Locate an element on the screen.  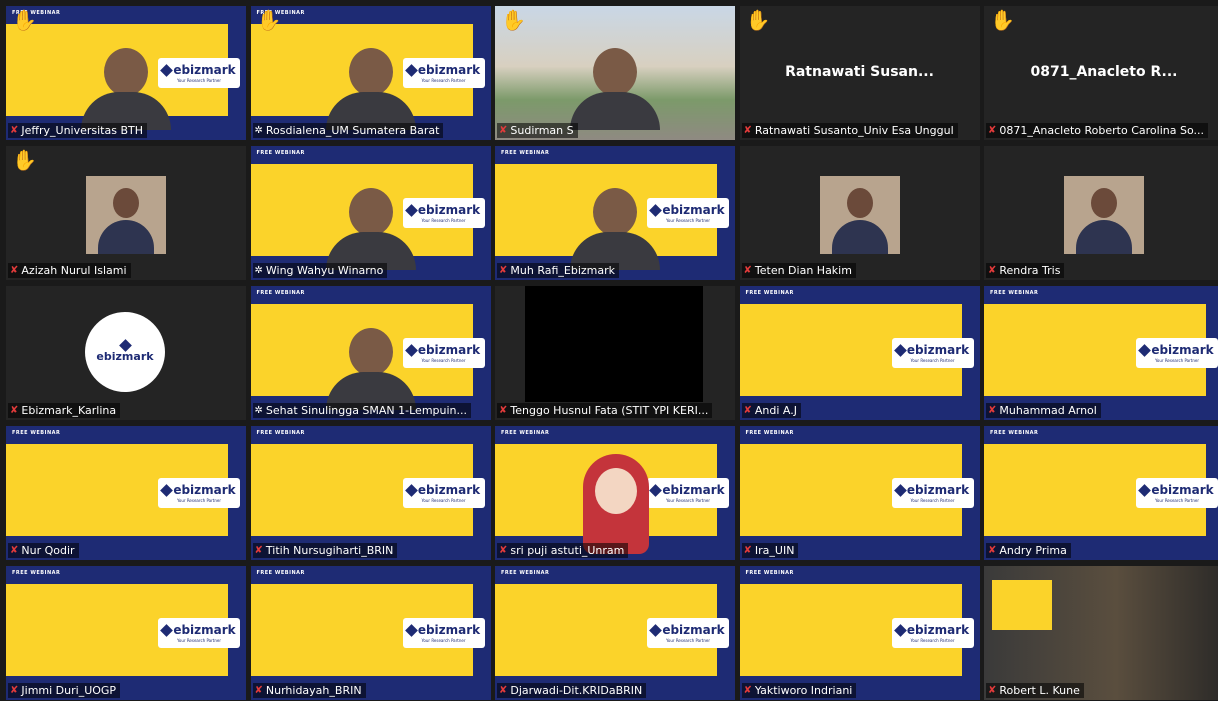
participant-tile: ✋ ✘ Sudirman S is located at coordinates (615, 73).